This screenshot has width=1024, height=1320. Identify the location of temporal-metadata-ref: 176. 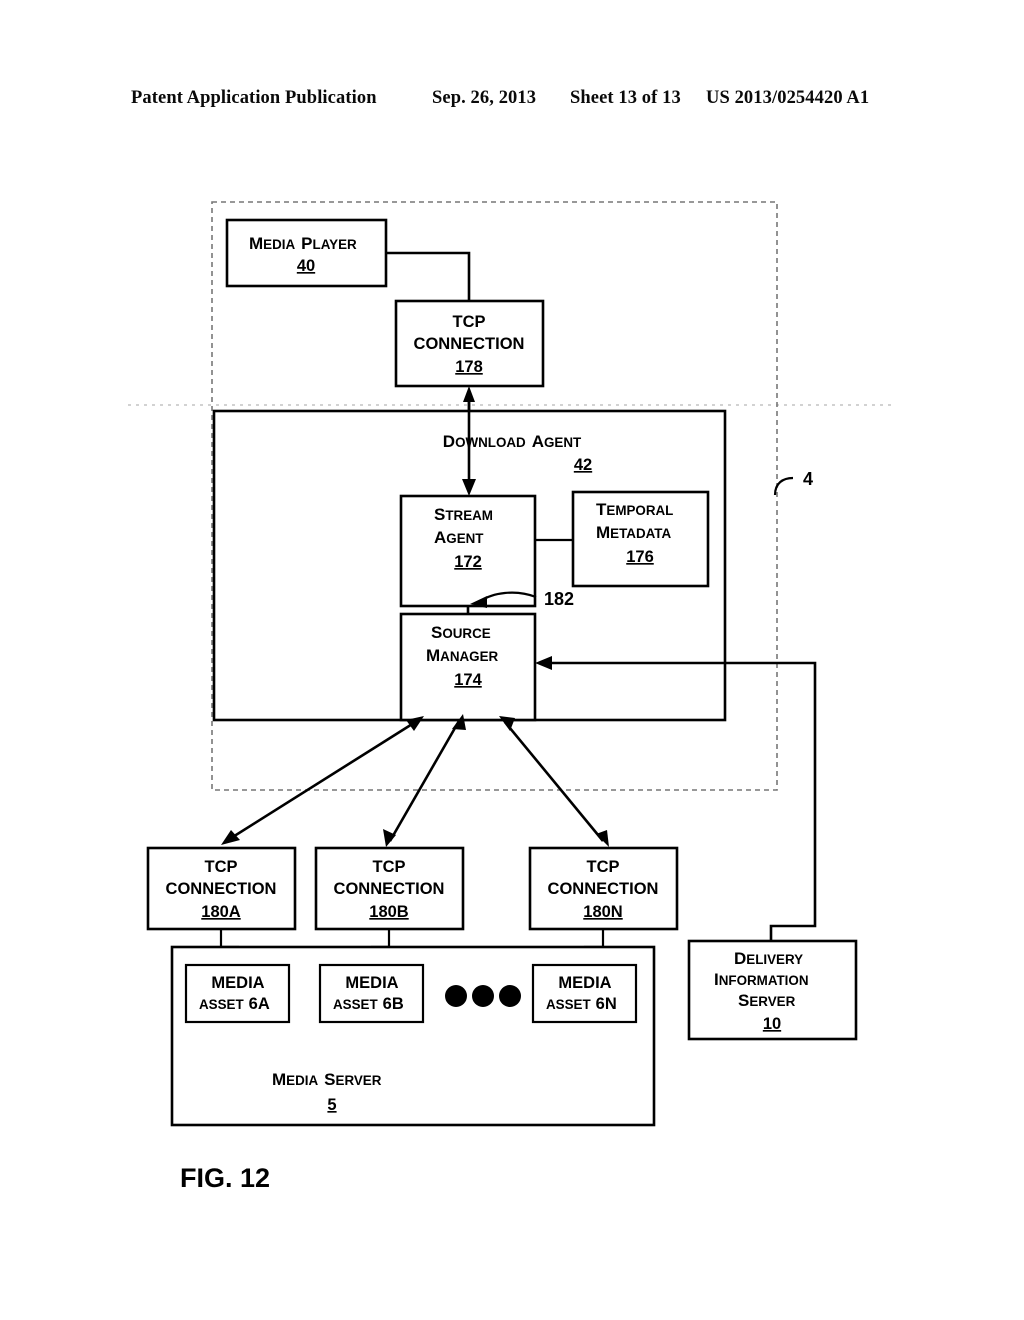
(640, 557).